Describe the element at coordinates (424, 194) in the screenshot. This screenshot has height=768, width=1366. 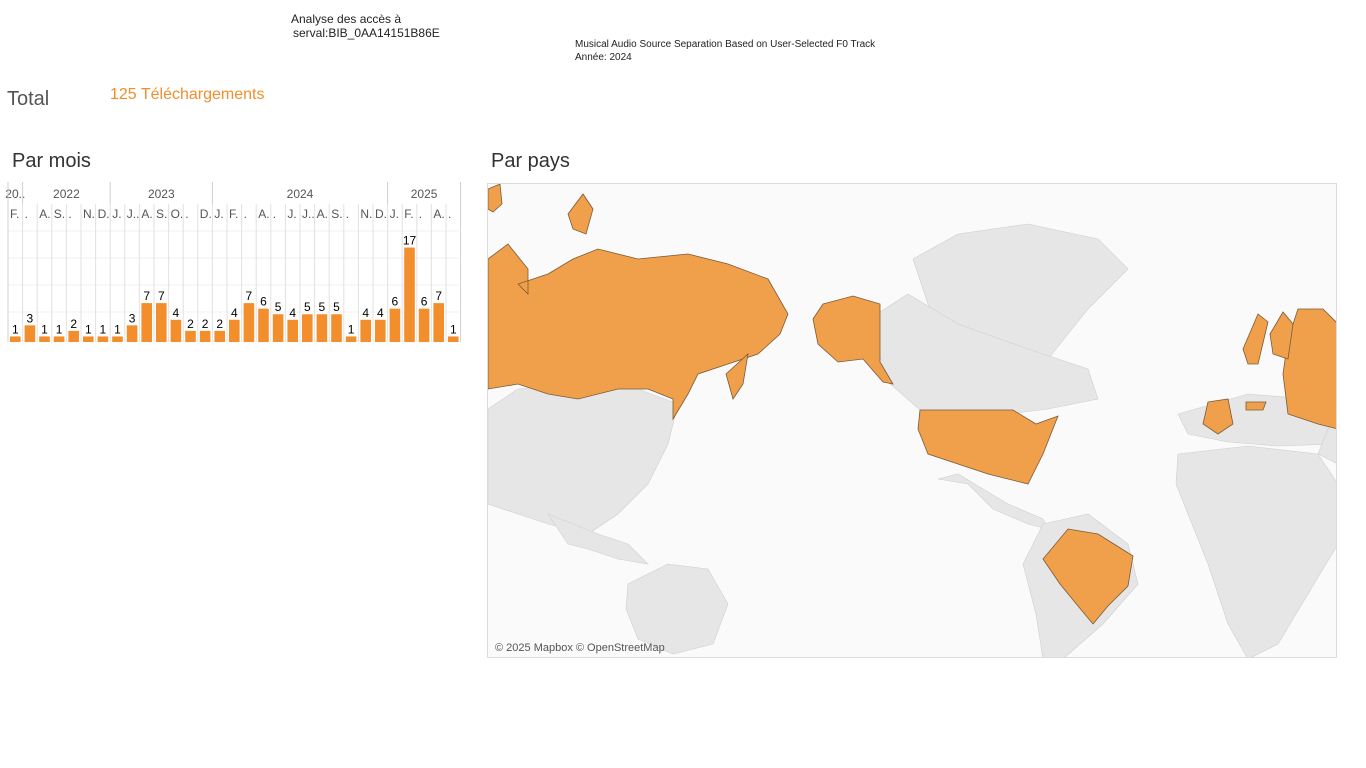
I see `year-label: 2025` at that location.